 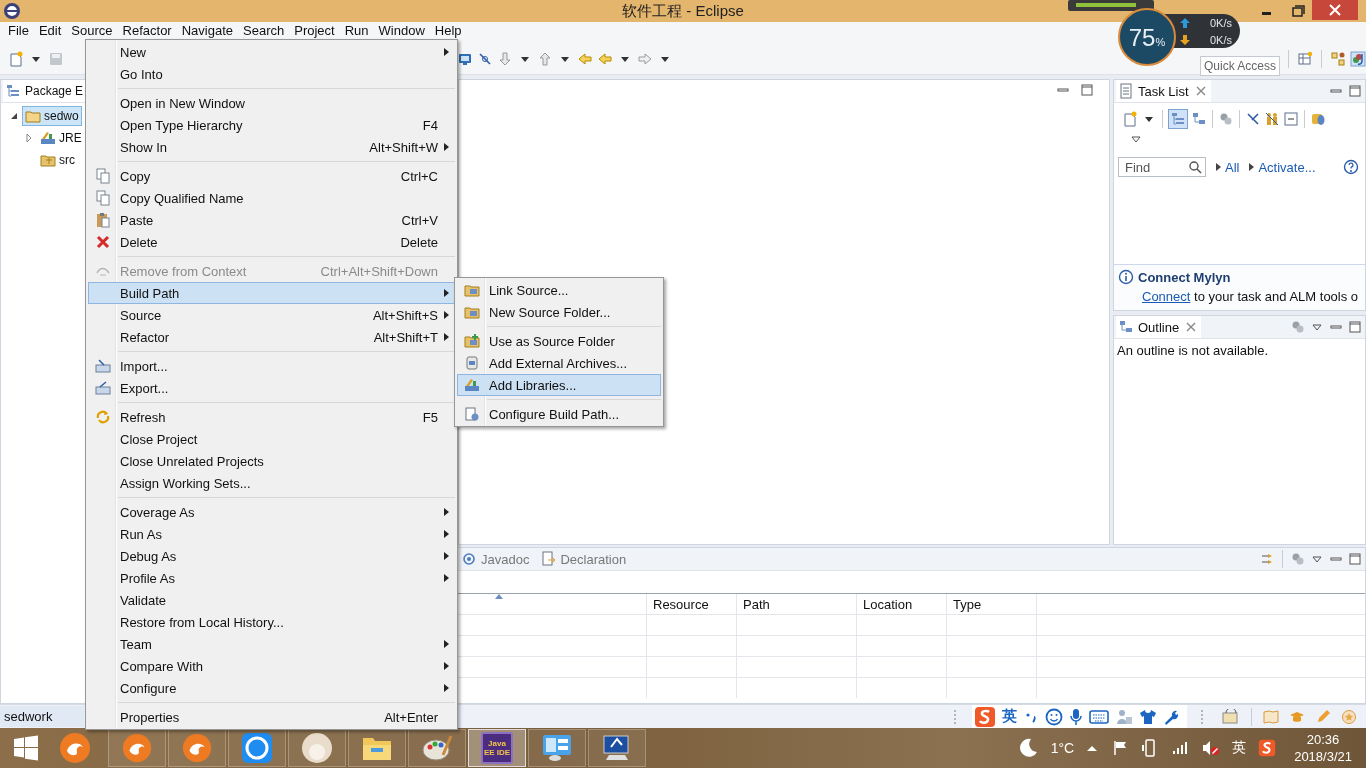 I want to click on menu-item: Team, so click(x=271, y=644).